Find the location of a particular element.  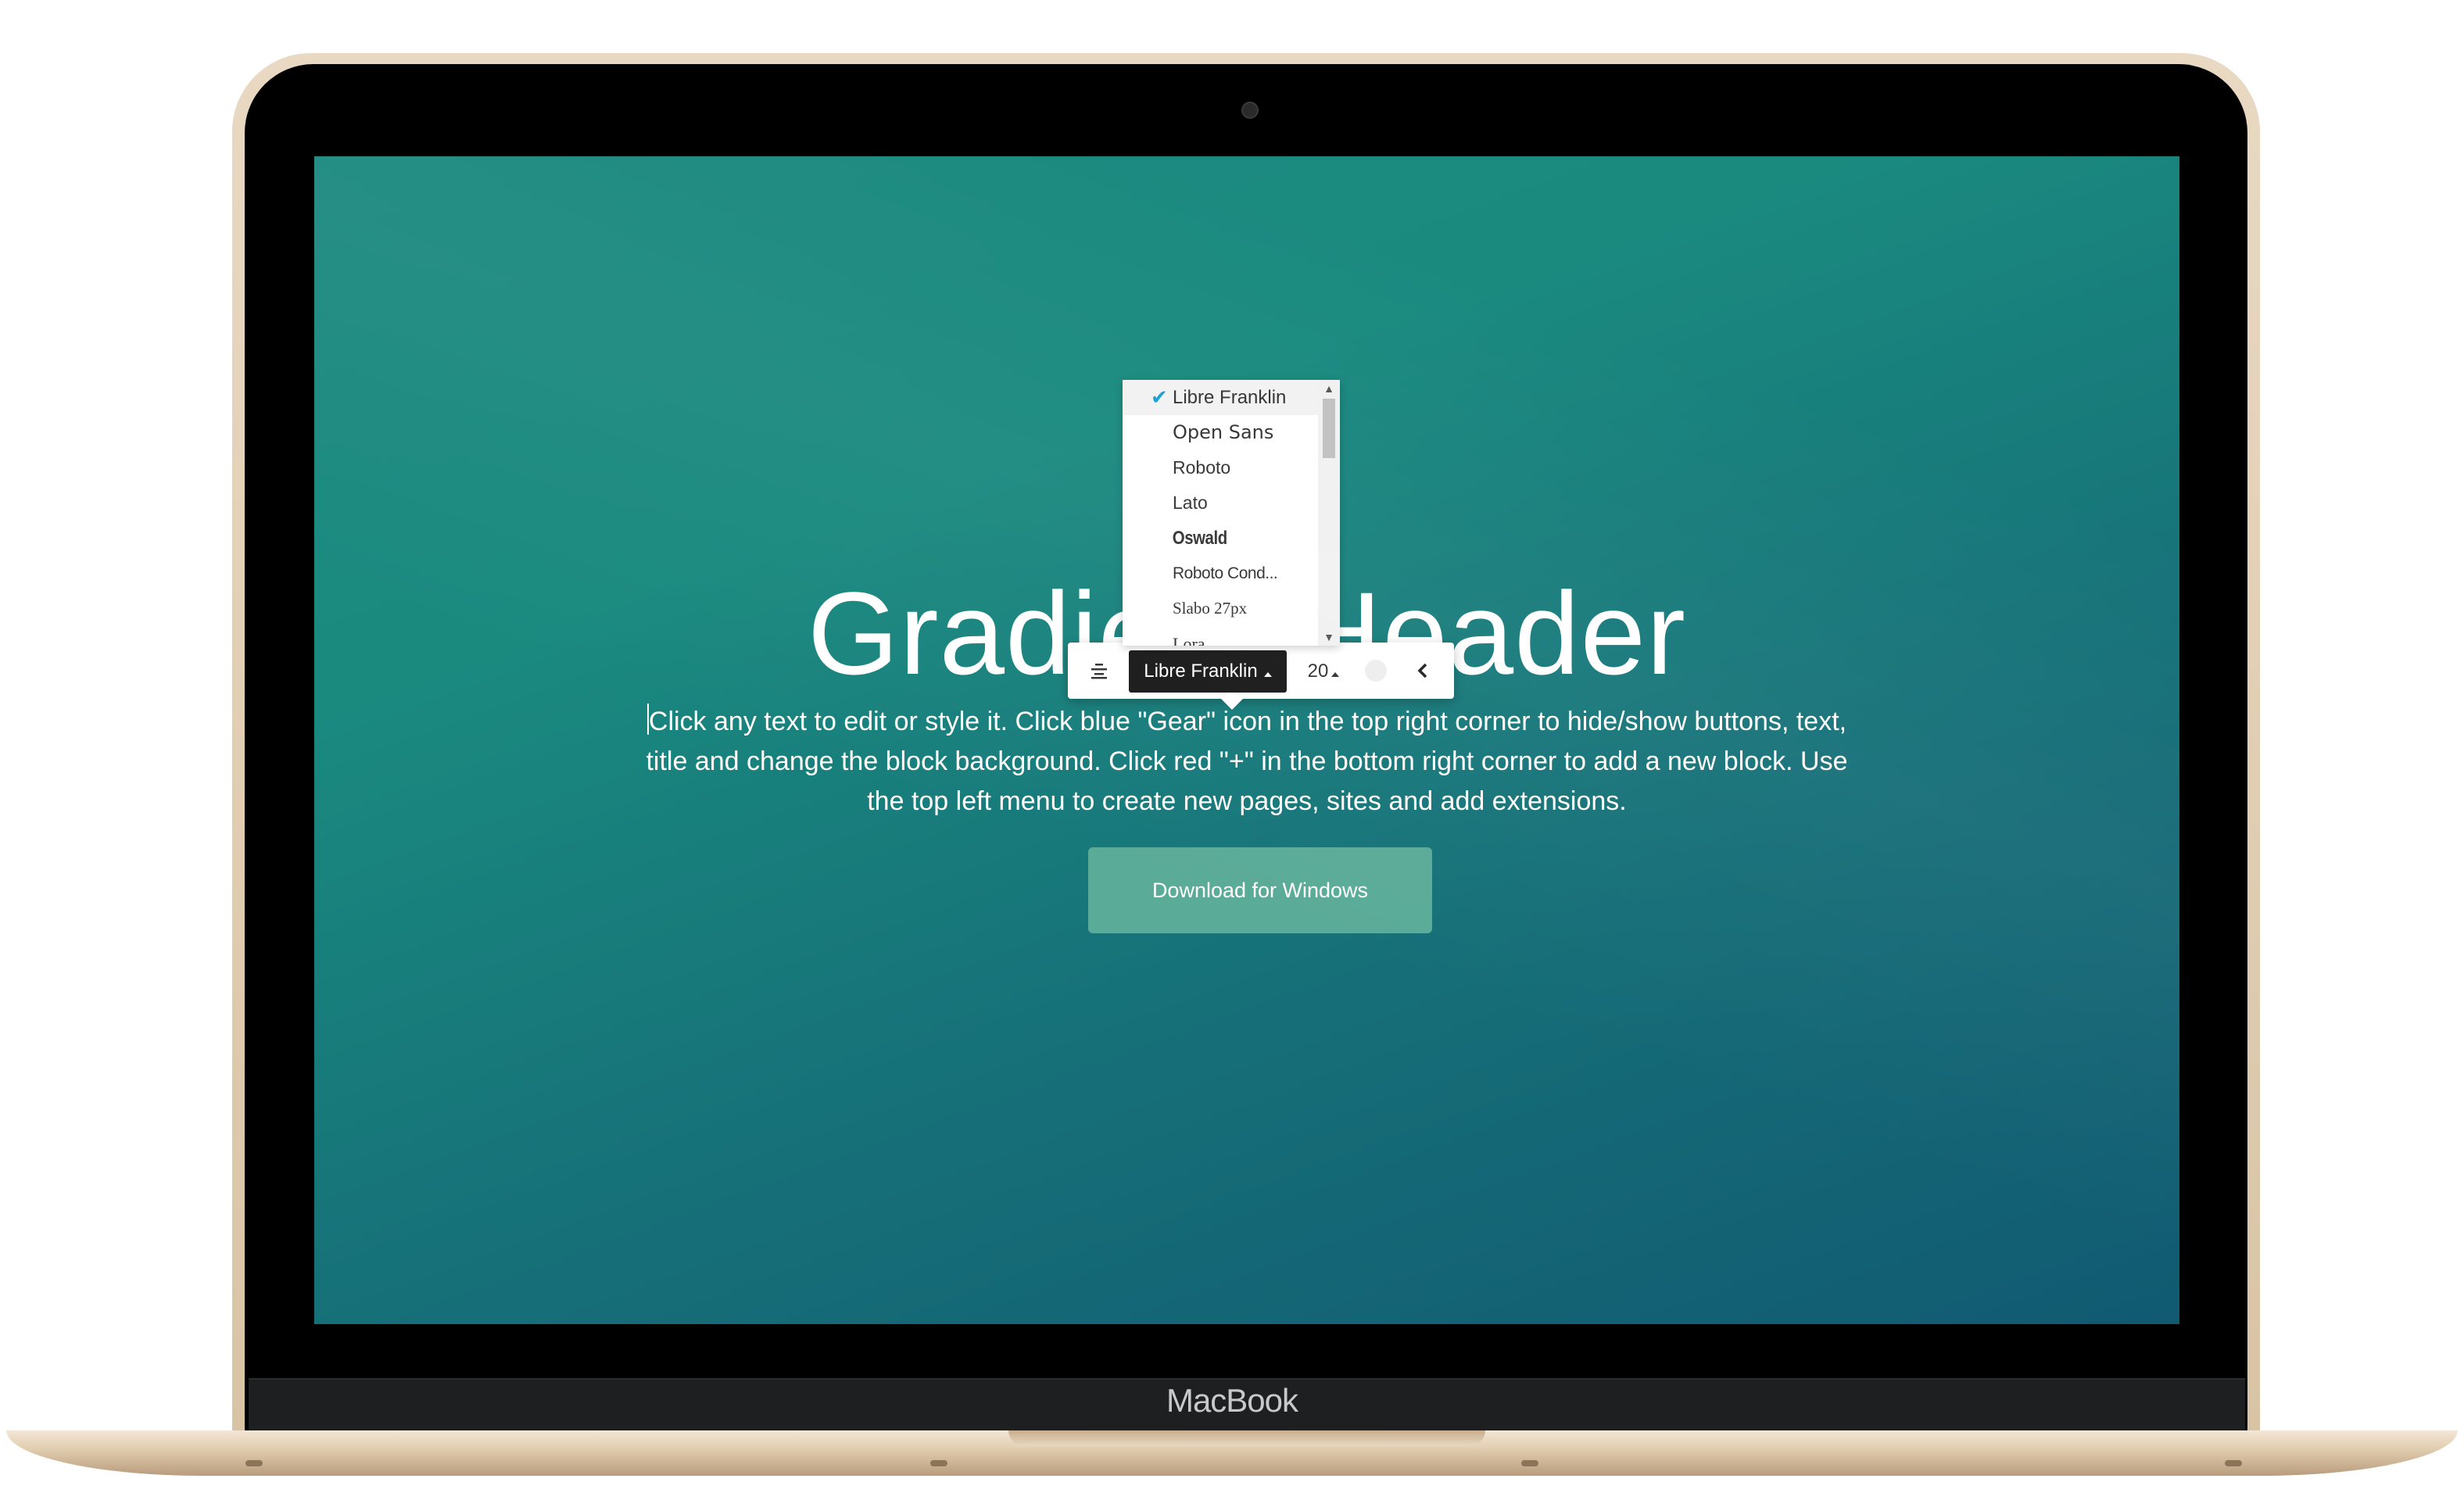

scroll-thumb is located at coordinates (1329, 429).